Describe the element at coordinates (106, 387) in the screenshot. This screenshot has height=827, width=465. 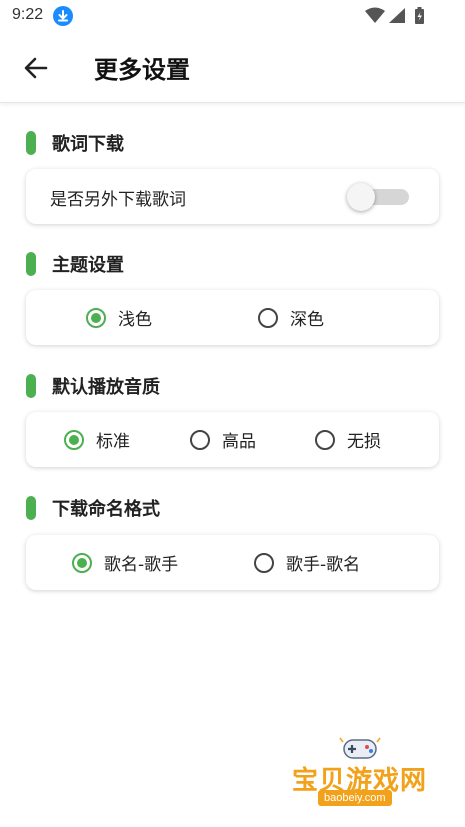
I see `section-title: 默认播放音质` at that location.